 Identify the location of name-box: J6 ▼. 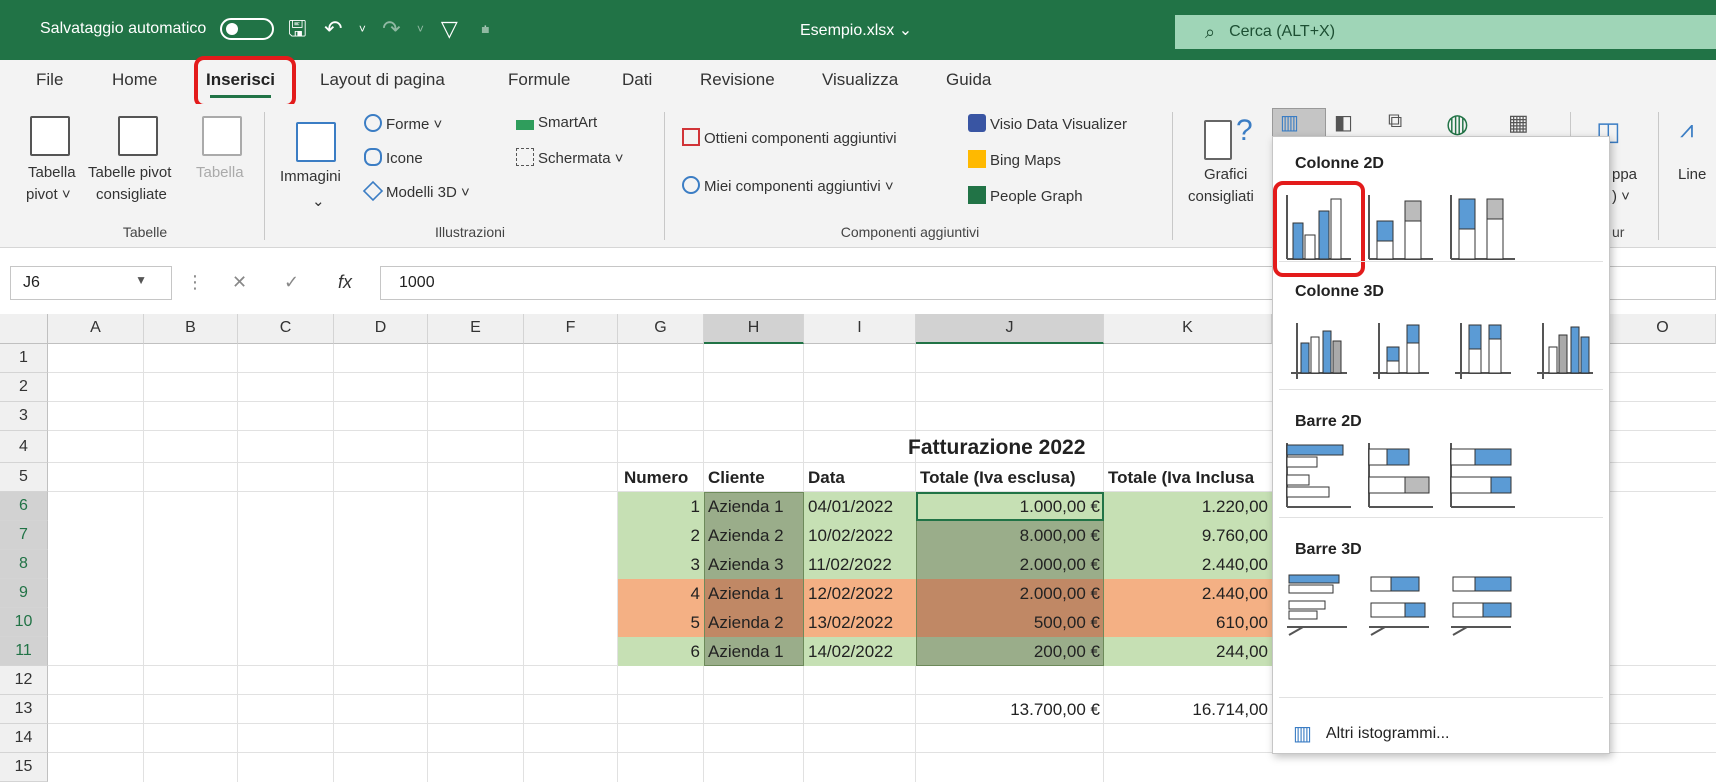
(91, 283).